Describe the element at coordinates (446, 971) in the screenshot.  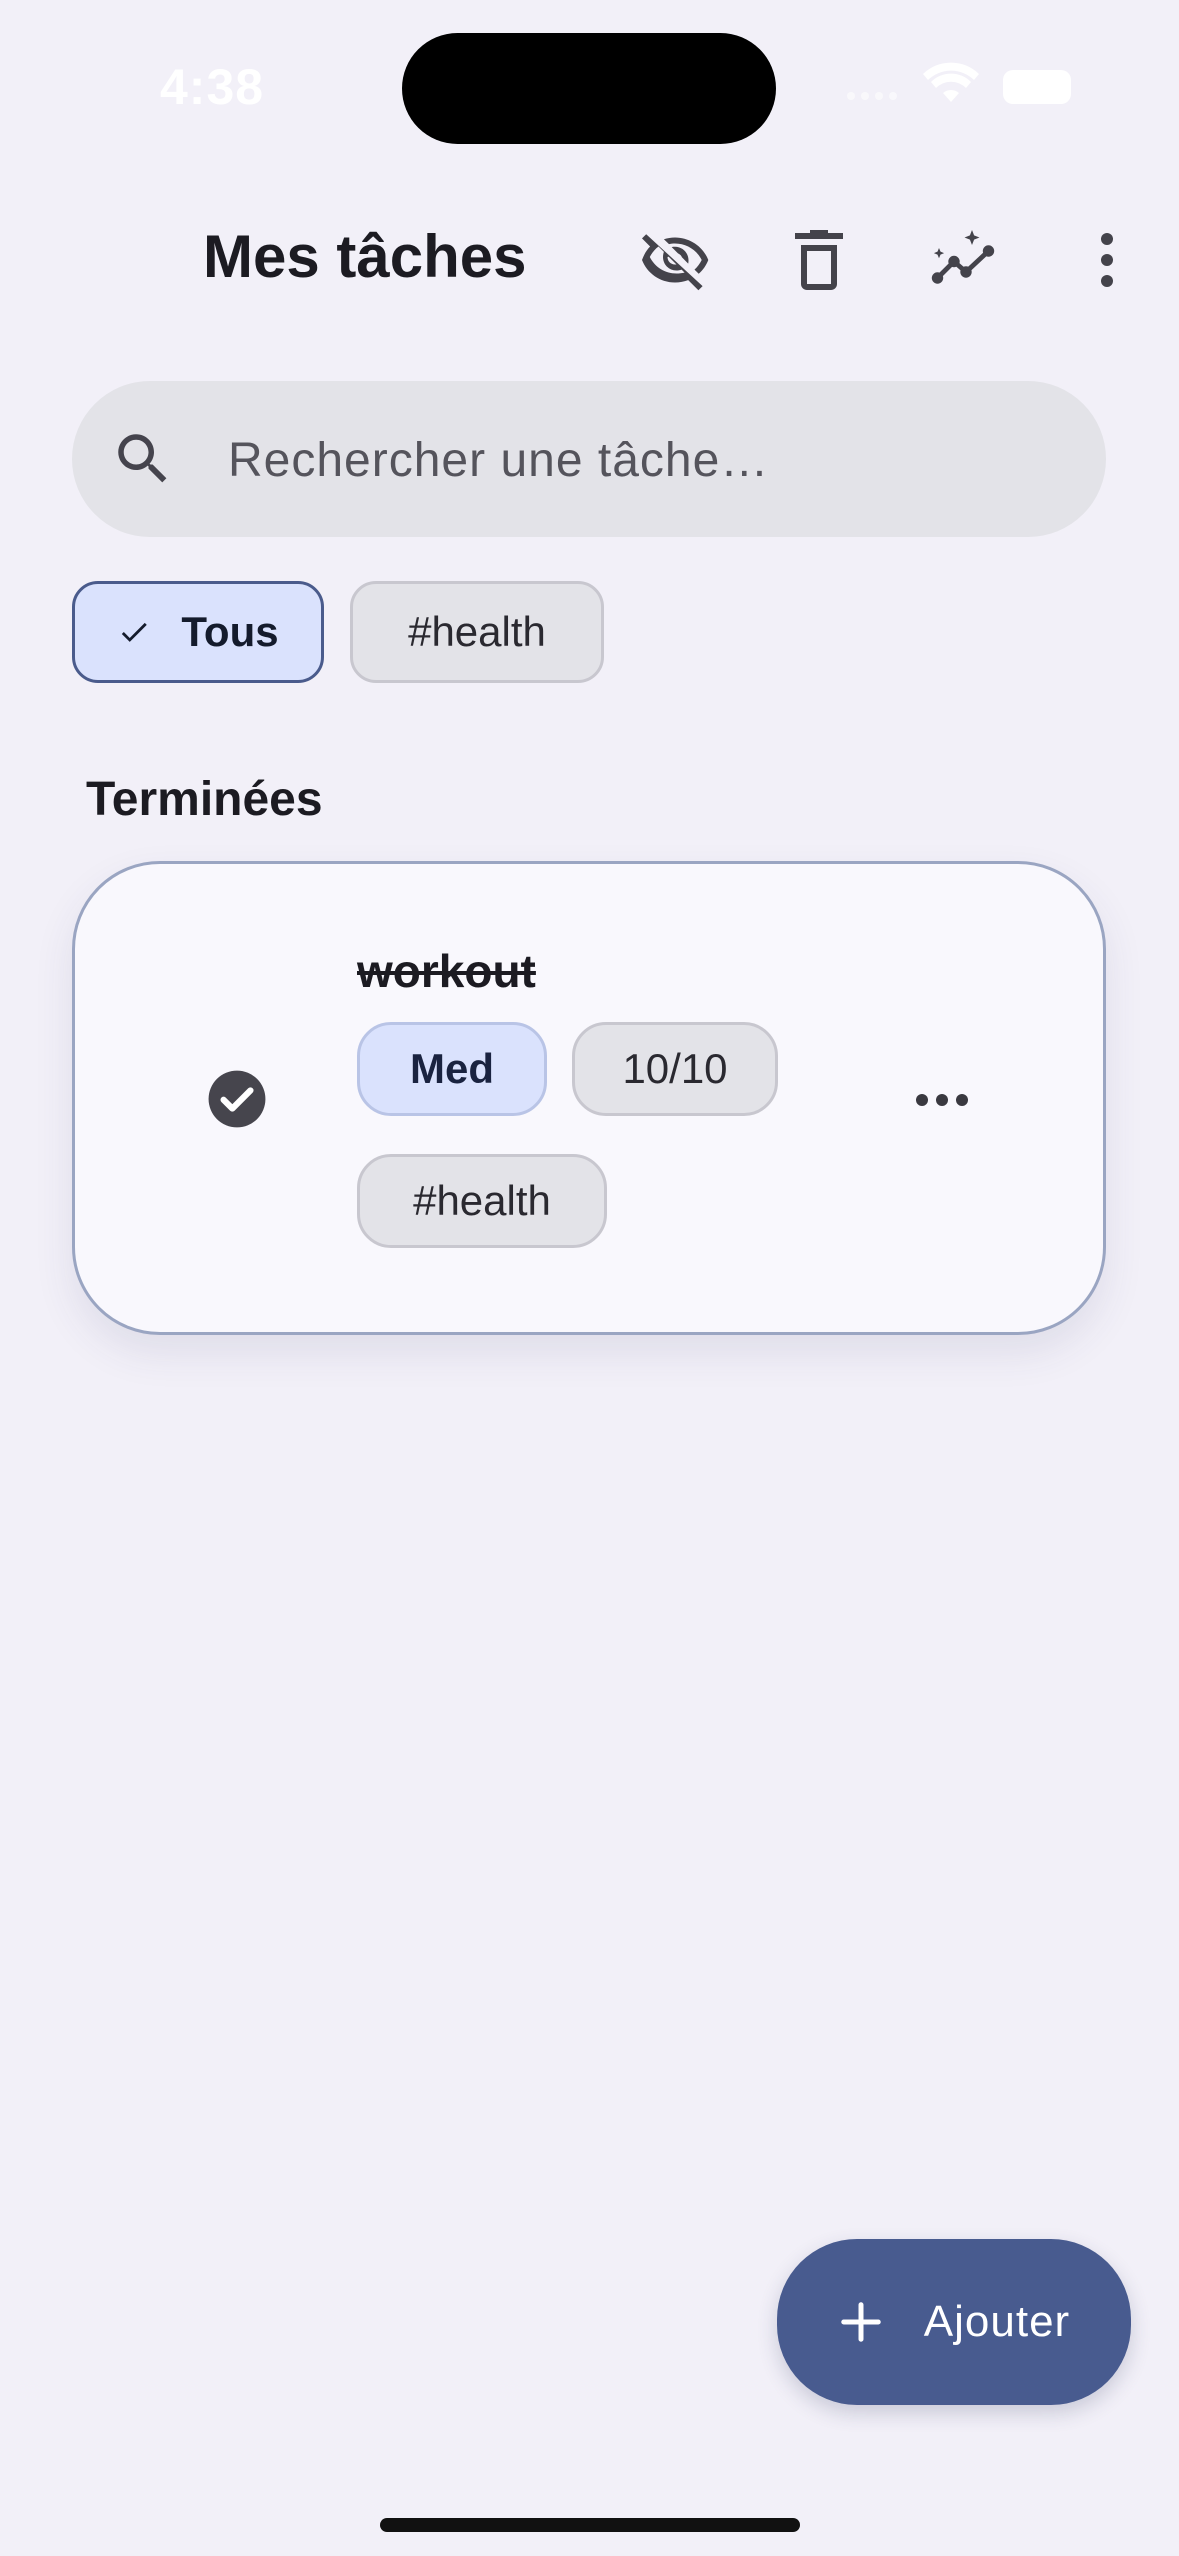
I see `task-title: workout` at that location.